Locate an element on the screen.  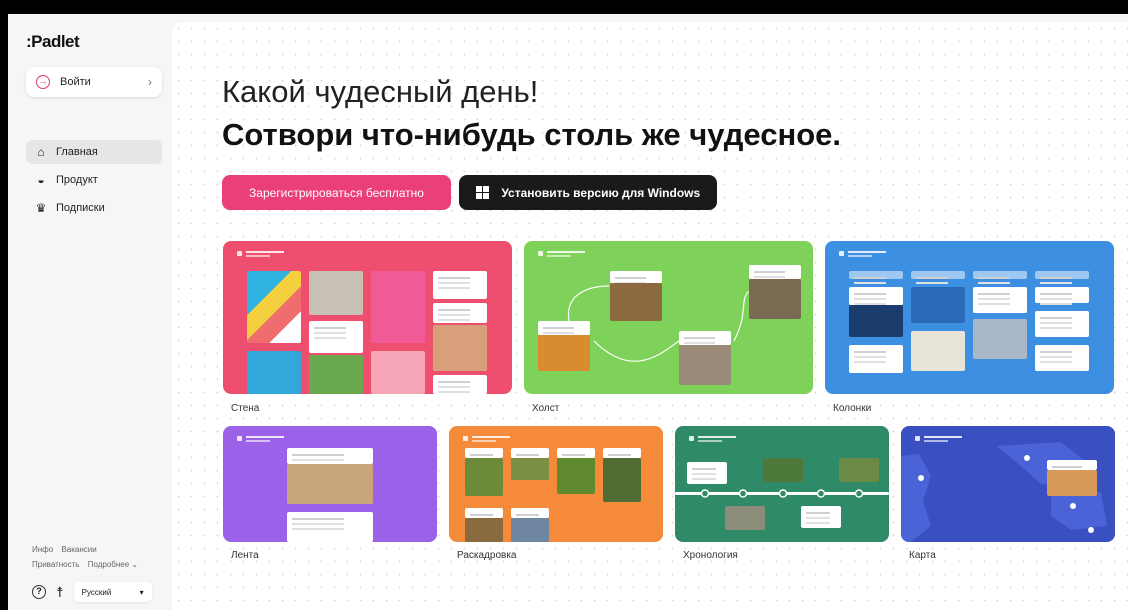
signup-button: Зарегистрироваться бесплатно is located at coordinates (336, 192).